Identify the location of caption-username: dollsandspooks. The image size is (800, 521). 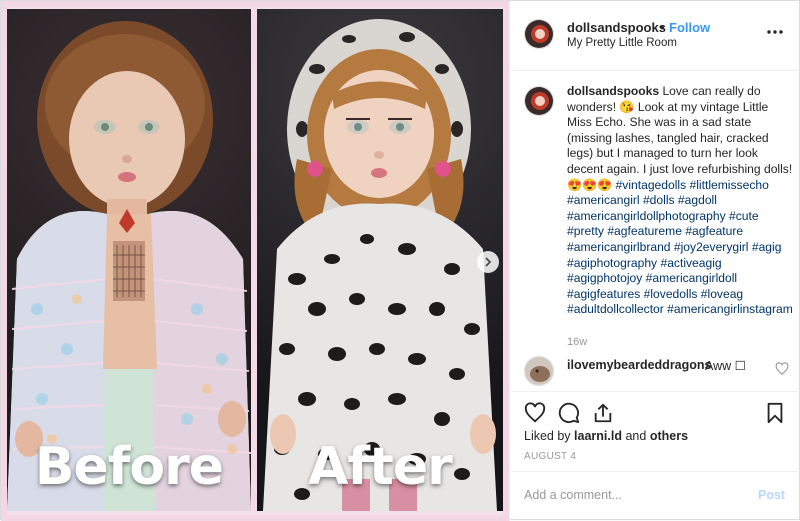
(613, 91).